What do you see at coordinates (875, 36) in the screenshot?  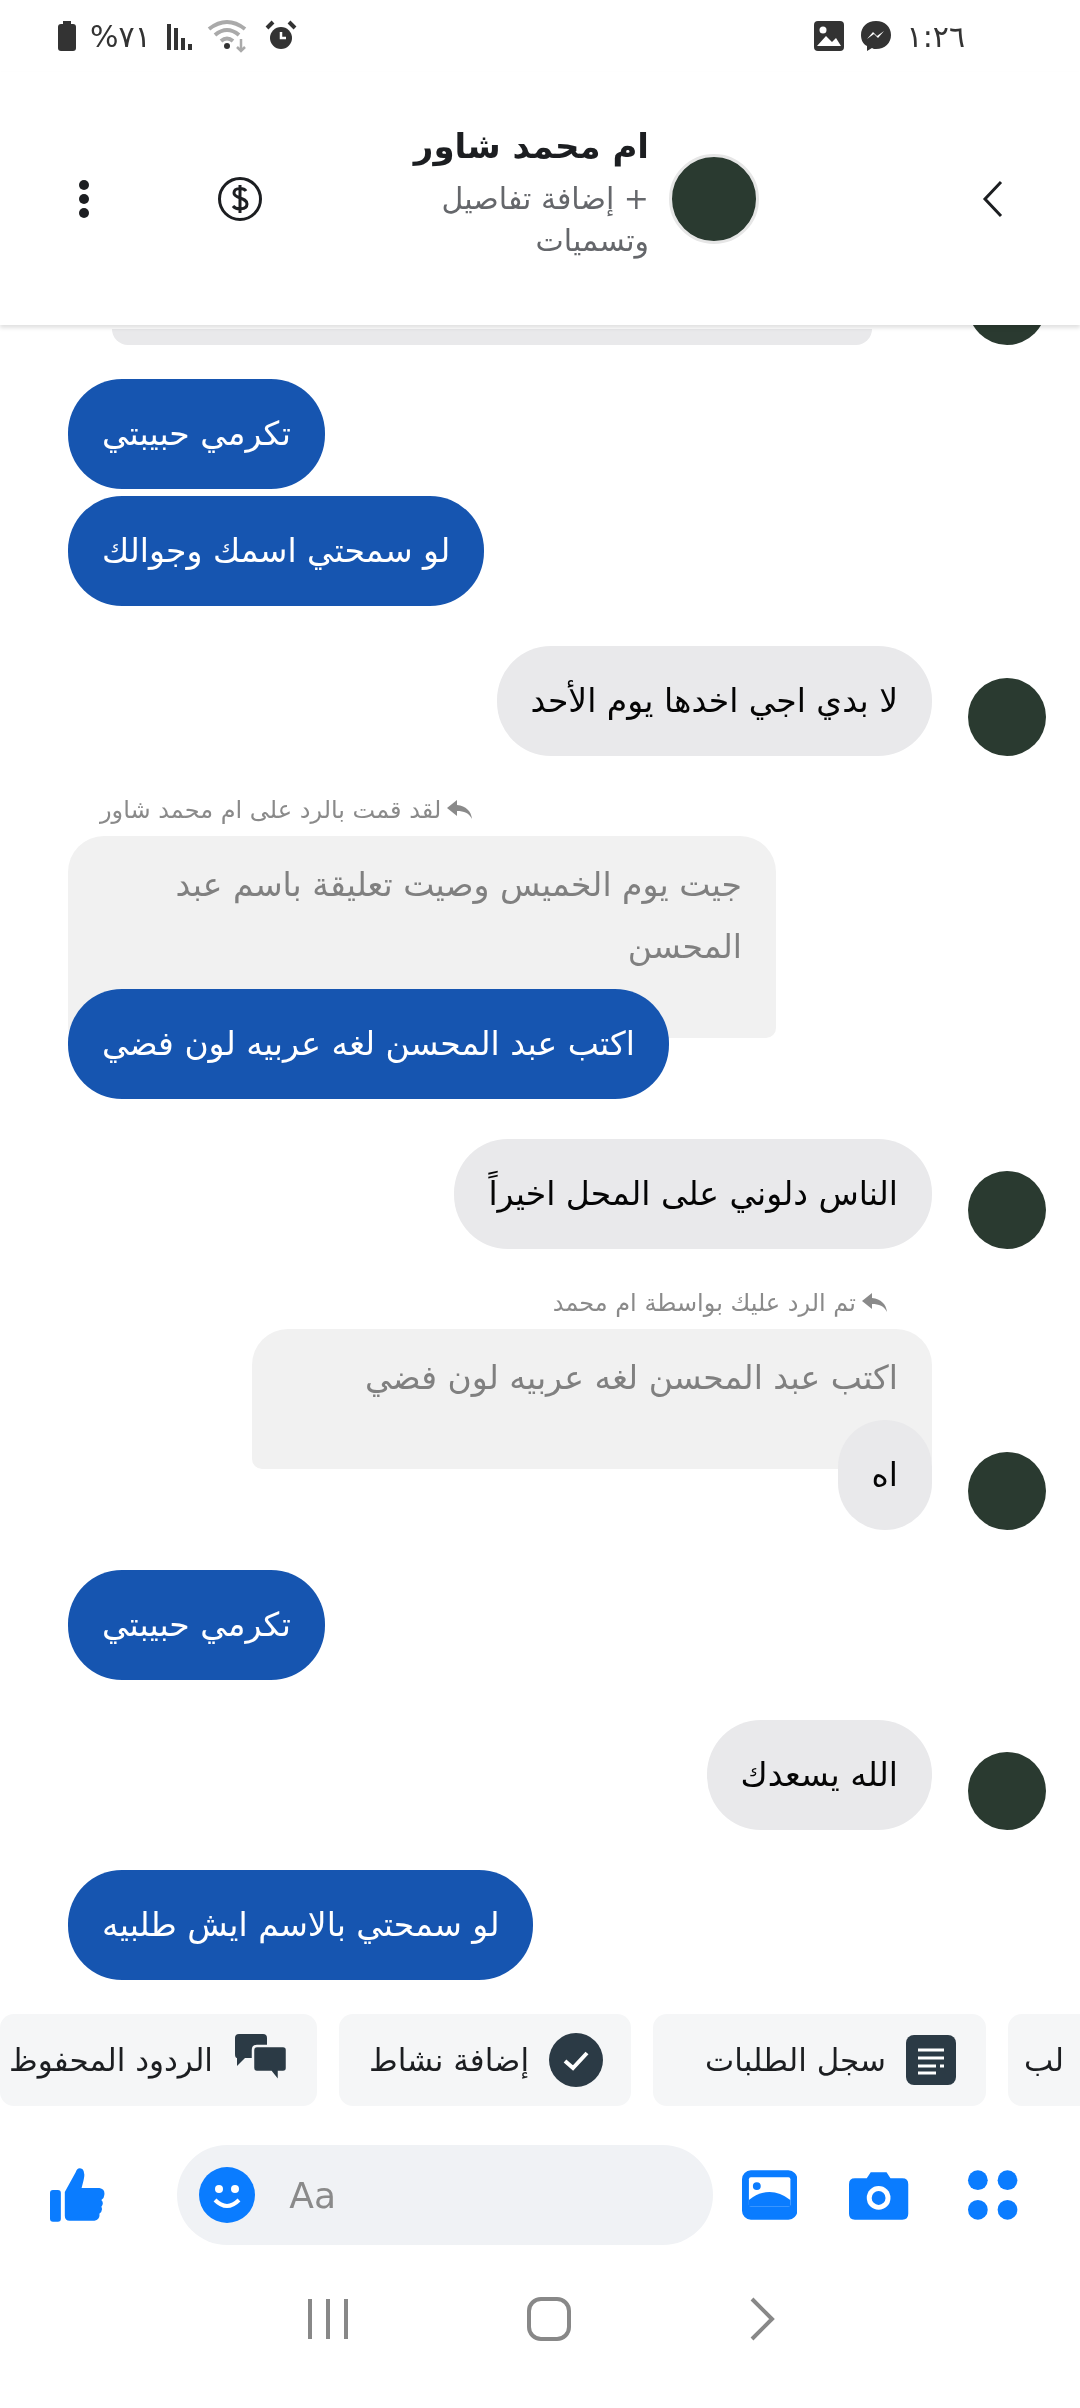 I see `messenger-icon` at bounding box center [875, 36].